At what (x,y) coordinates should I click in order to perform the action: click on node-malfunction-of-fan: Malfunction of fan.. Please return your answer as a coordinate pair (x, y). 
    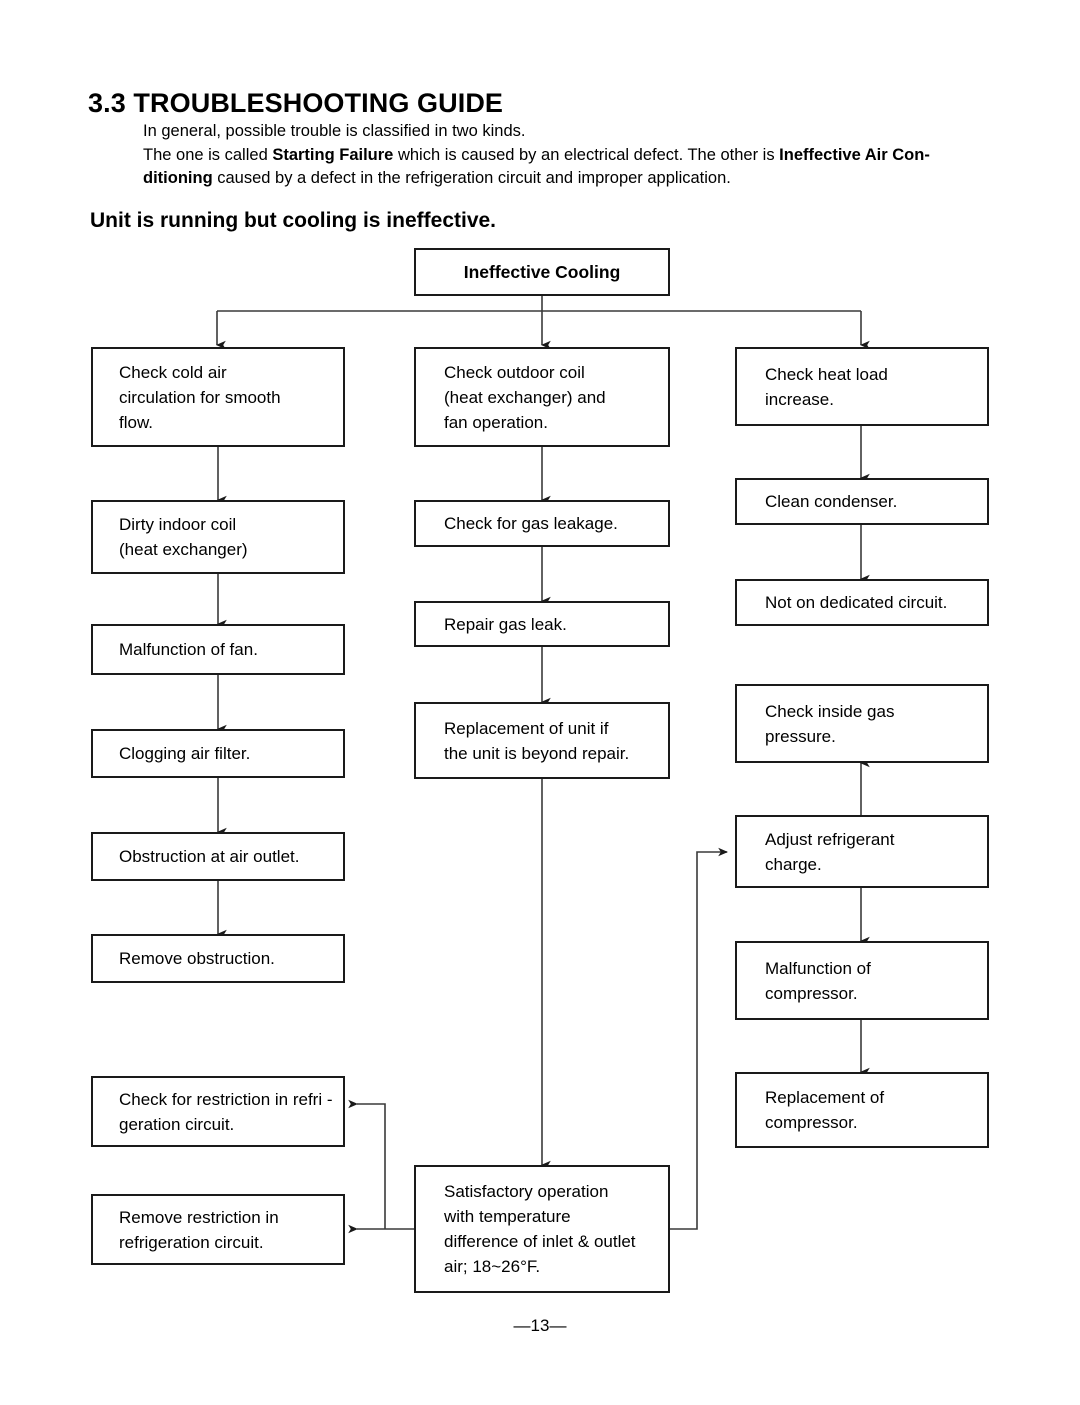
    Looking at the image, I should click on (218, 649).